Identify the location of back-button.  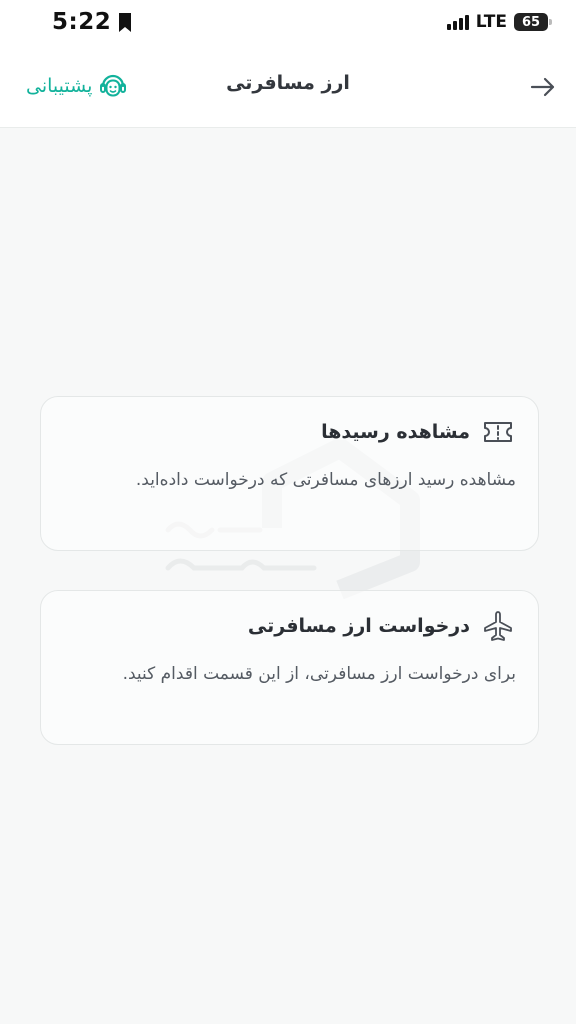
(543, 87).